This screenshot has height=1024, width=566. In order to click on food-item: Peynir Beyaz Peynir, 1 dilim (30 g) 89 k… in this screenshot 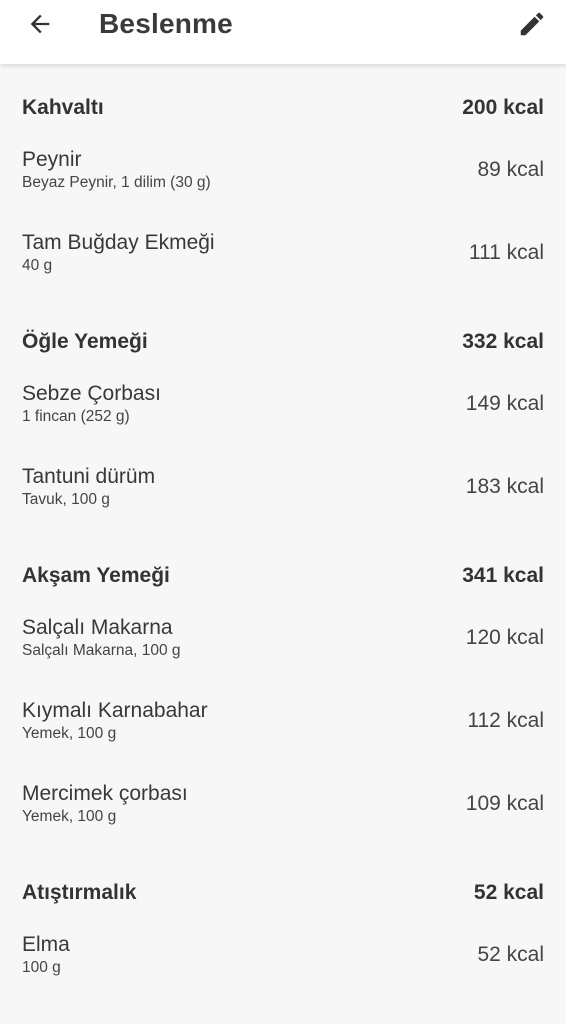, I will do `click(283, 169)`.